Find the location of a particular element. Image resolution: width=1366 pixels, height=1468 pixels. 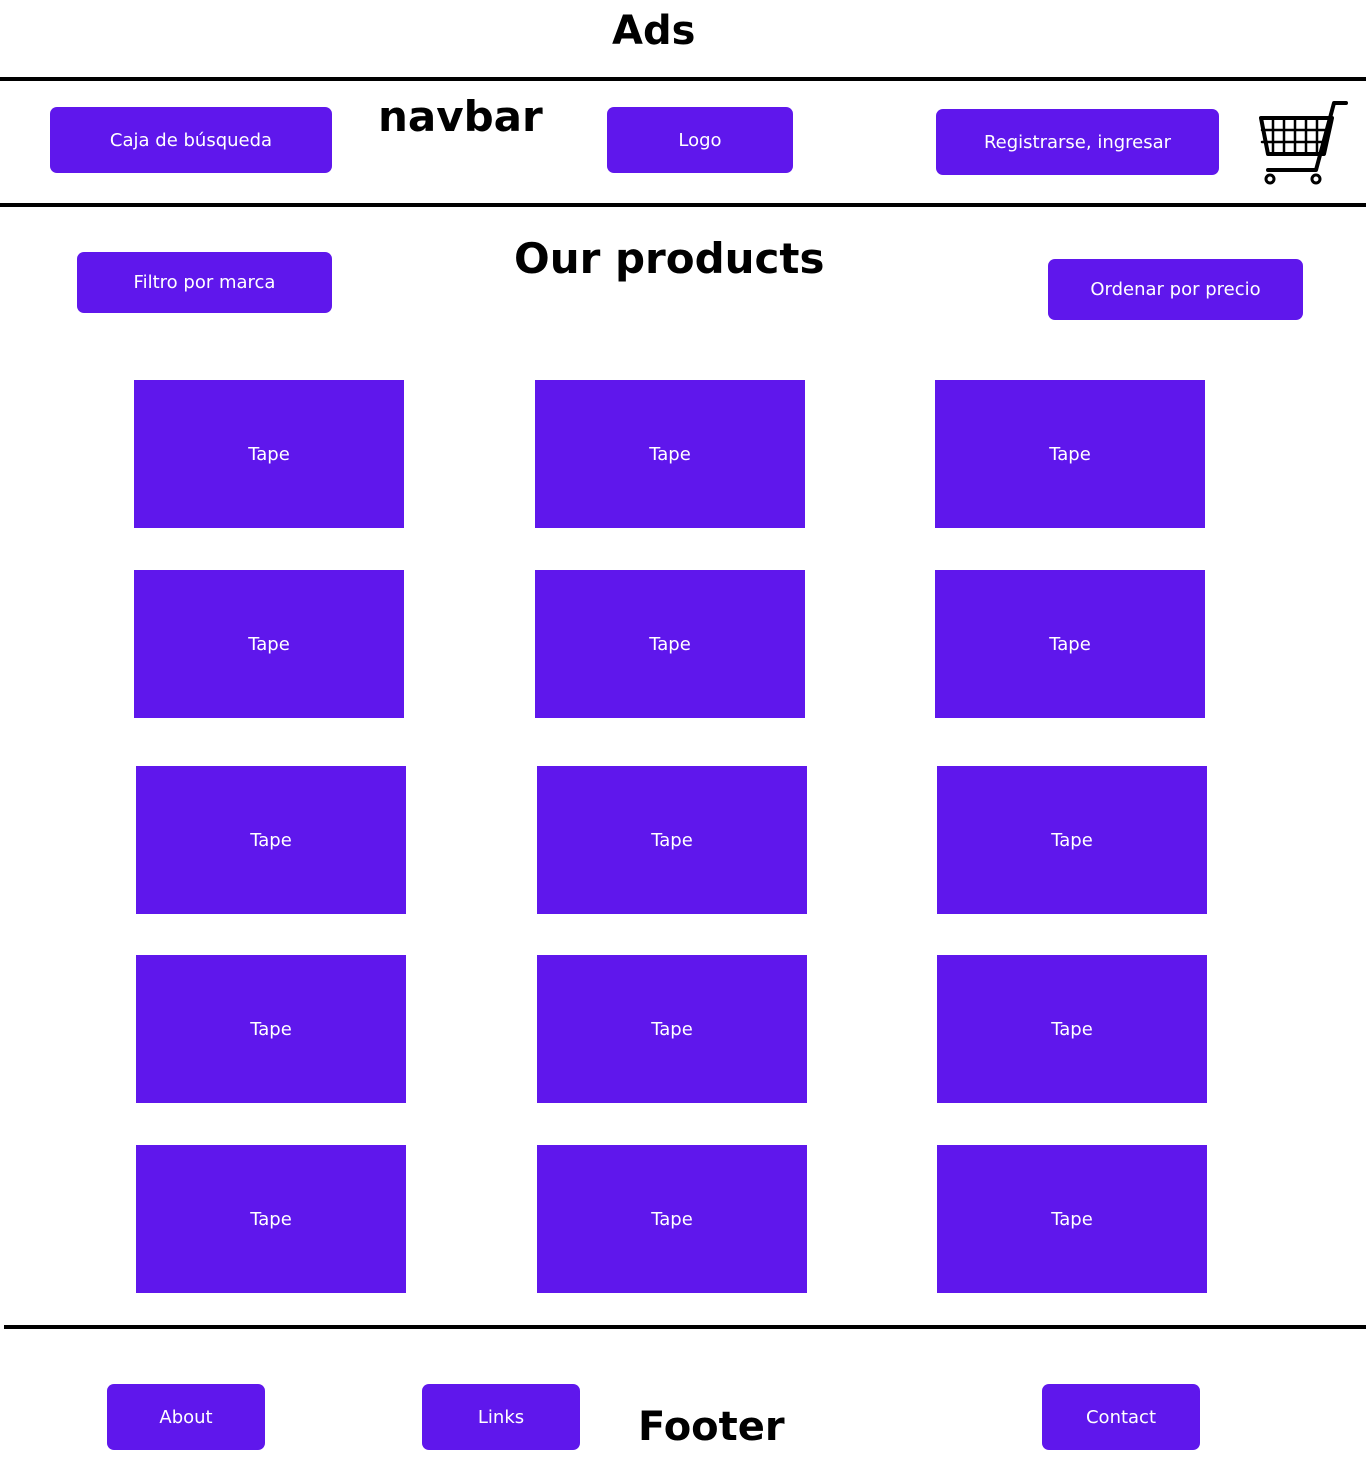

links-button: Links is located at coordinates (501, 1417).